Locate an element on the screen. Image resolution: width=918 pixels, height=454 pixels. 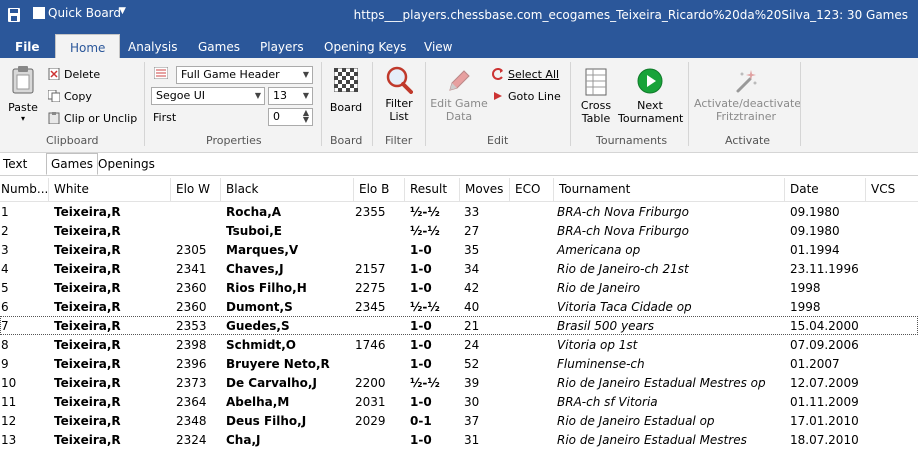
group-label-clipboard: Clipboard is located at coordinates (72, 140).